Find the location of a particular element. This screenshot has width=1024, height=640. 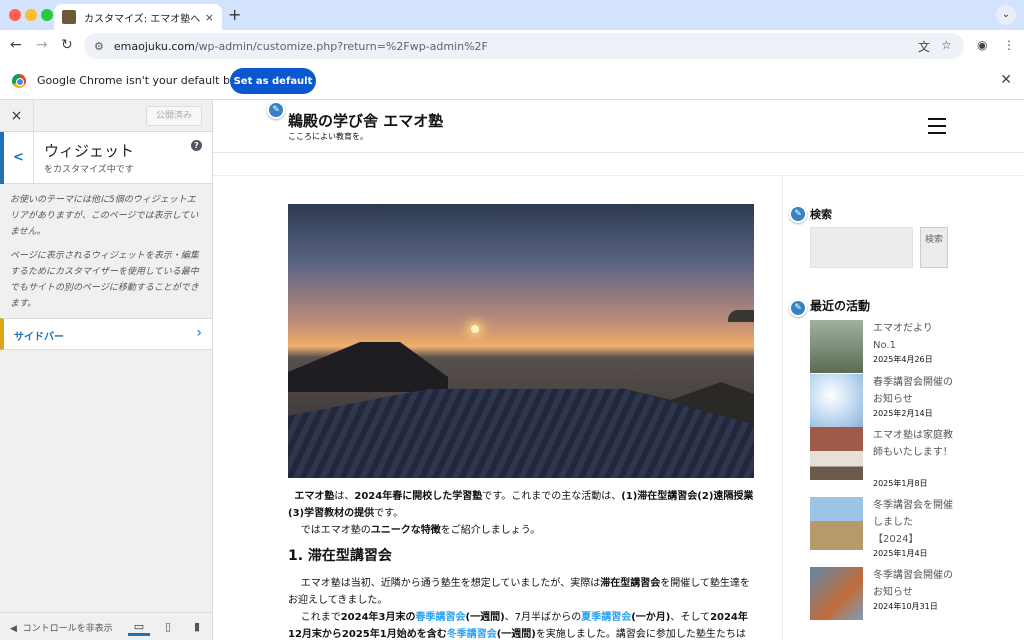

post-paragraph: ではエマオ塾のユニークな特徴をご紹介しましょう。 is located at coordinates (420, 530).